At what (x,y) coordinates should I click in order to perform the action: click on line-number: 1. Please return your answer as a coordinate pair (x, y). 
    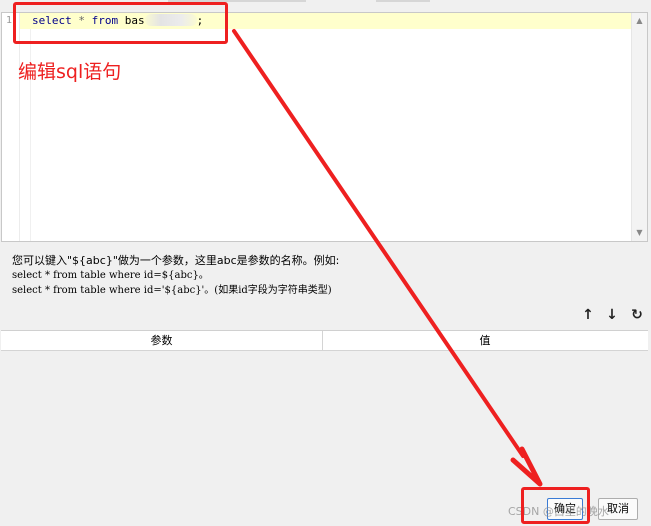
    Looking at the image, I should click on (9, 20).